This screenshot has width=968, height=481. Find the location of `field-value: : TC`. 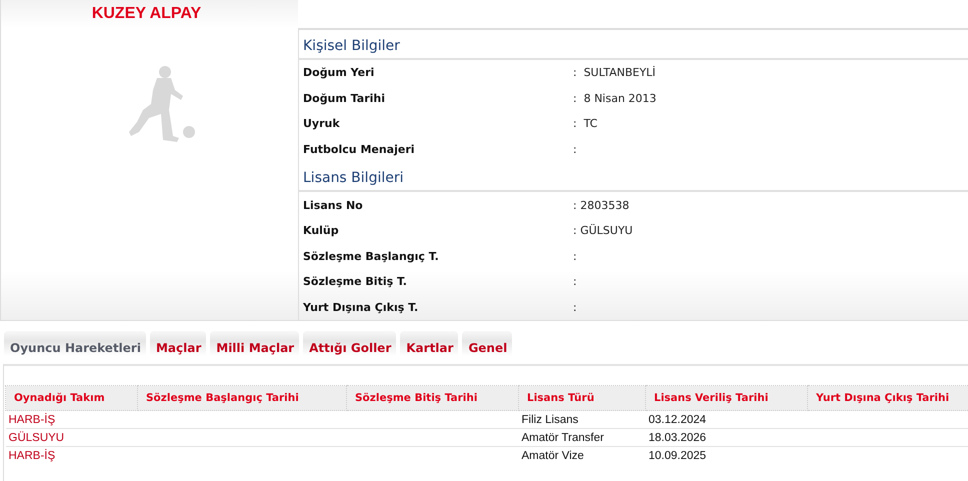

field-value: : TC is located at coordinates (585, 123).